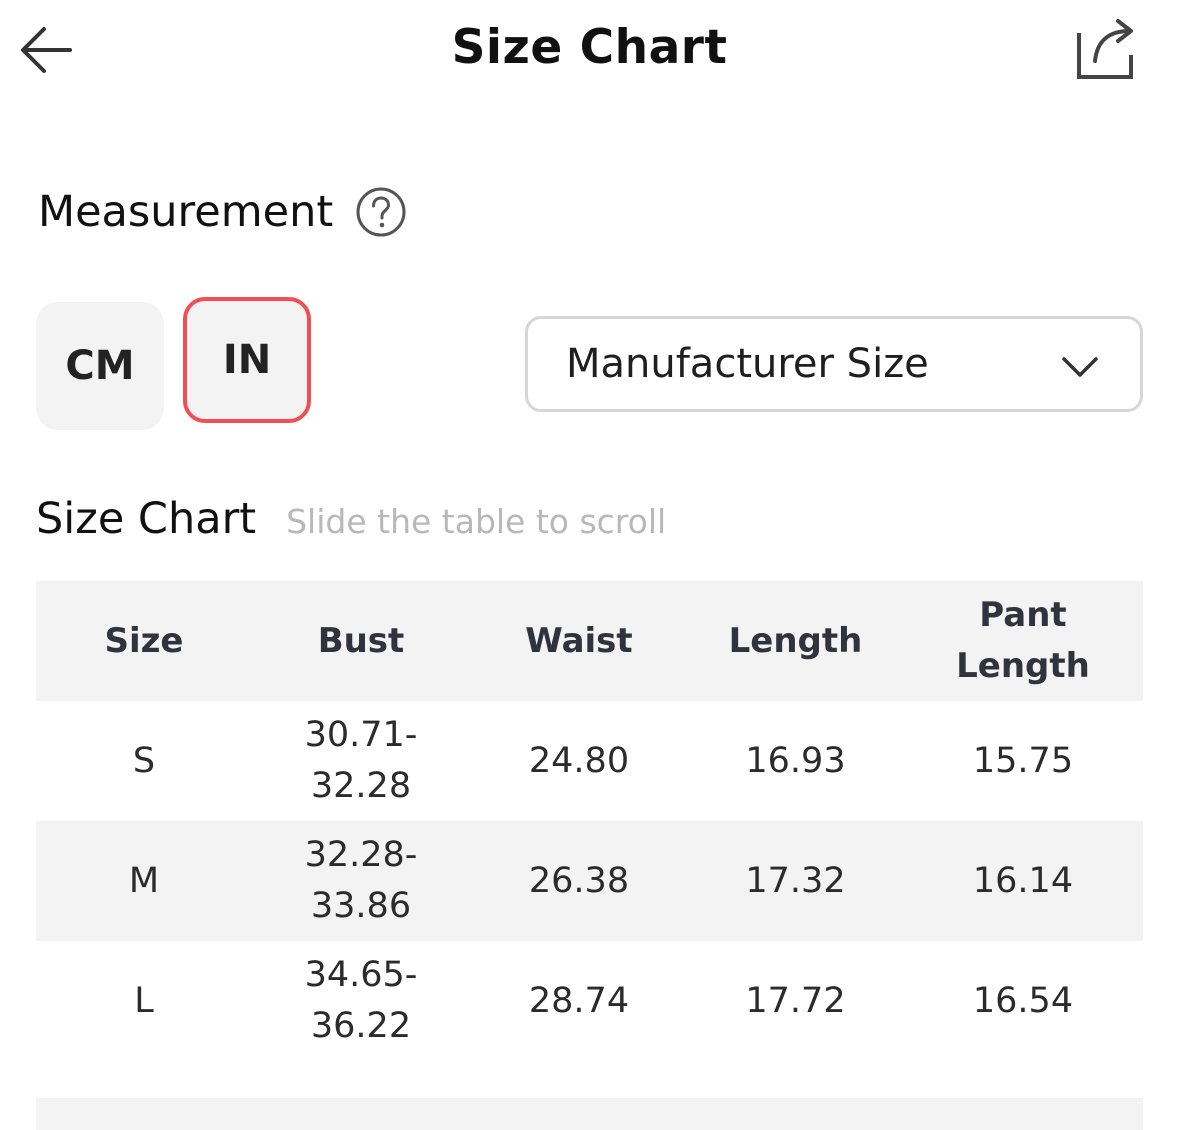  I want to click on help-button, so click(381, 212).